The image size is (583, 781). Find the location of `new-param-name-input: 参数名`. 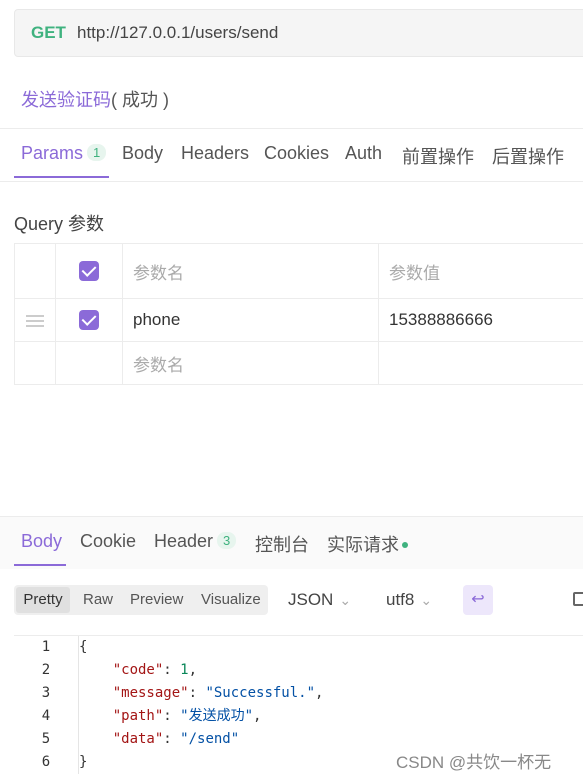

new-param-name-input: 参数名 is located at coordinates (251, 363).